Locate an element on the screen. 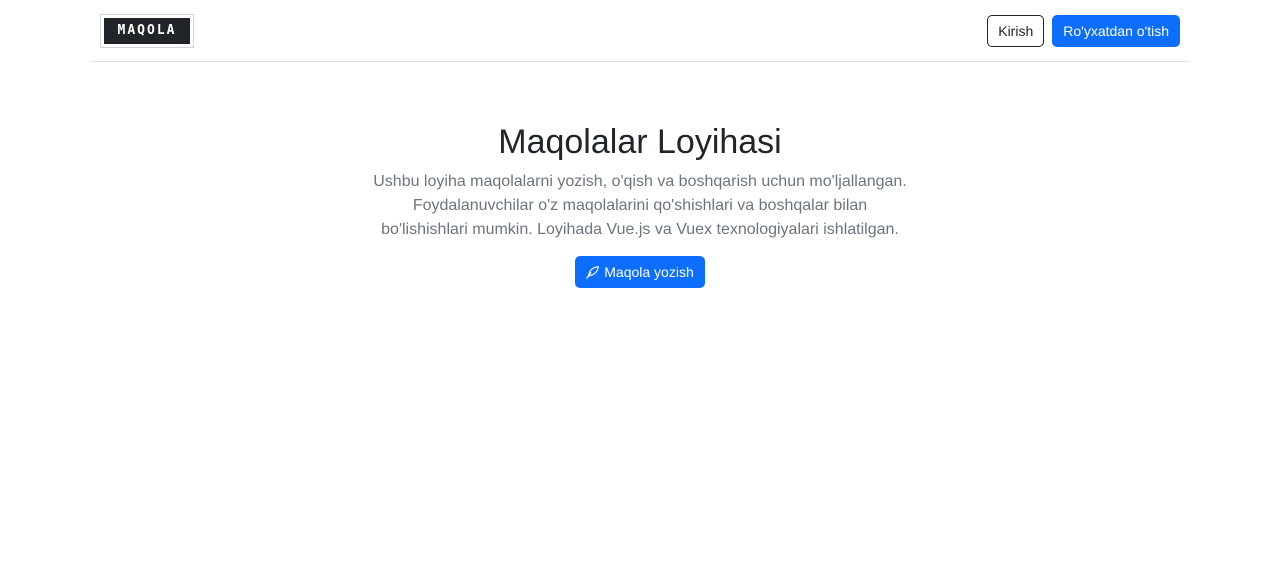 This screenshot has width=1280, height=581. write-article-button: Maqola yozish is located at coordinates (640, 272).